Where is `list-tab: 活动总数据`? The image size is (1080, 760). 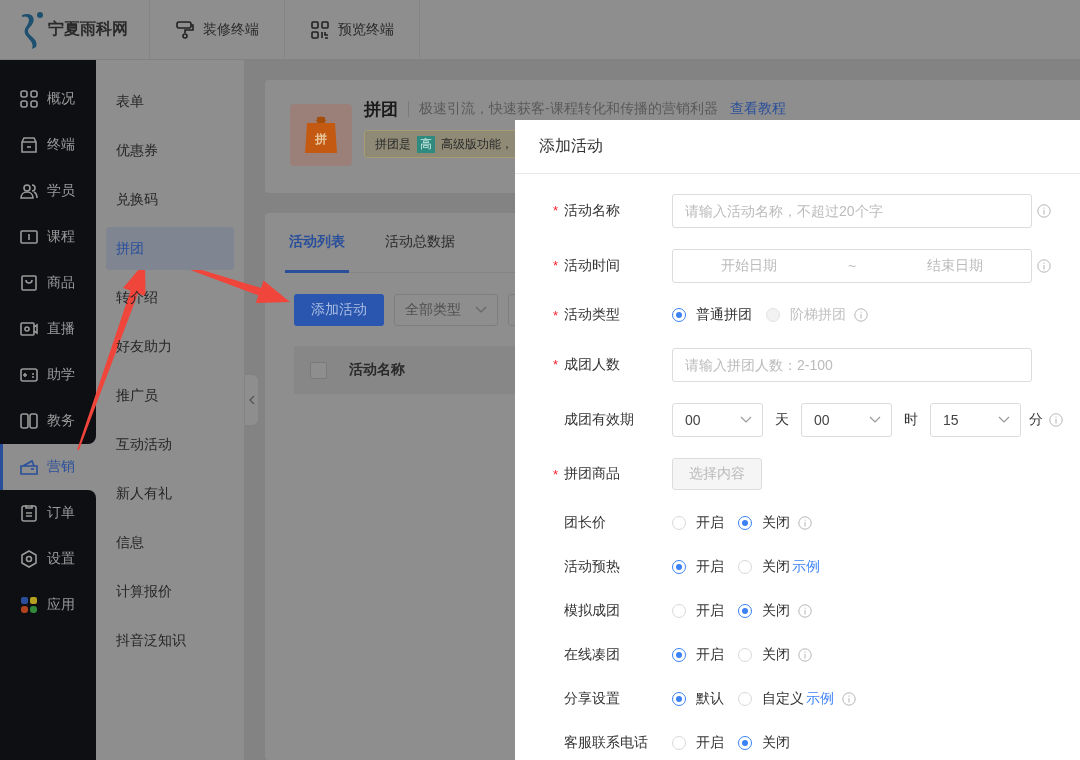
list-tab: 活动总数据 is located at coordinates (420, 243).